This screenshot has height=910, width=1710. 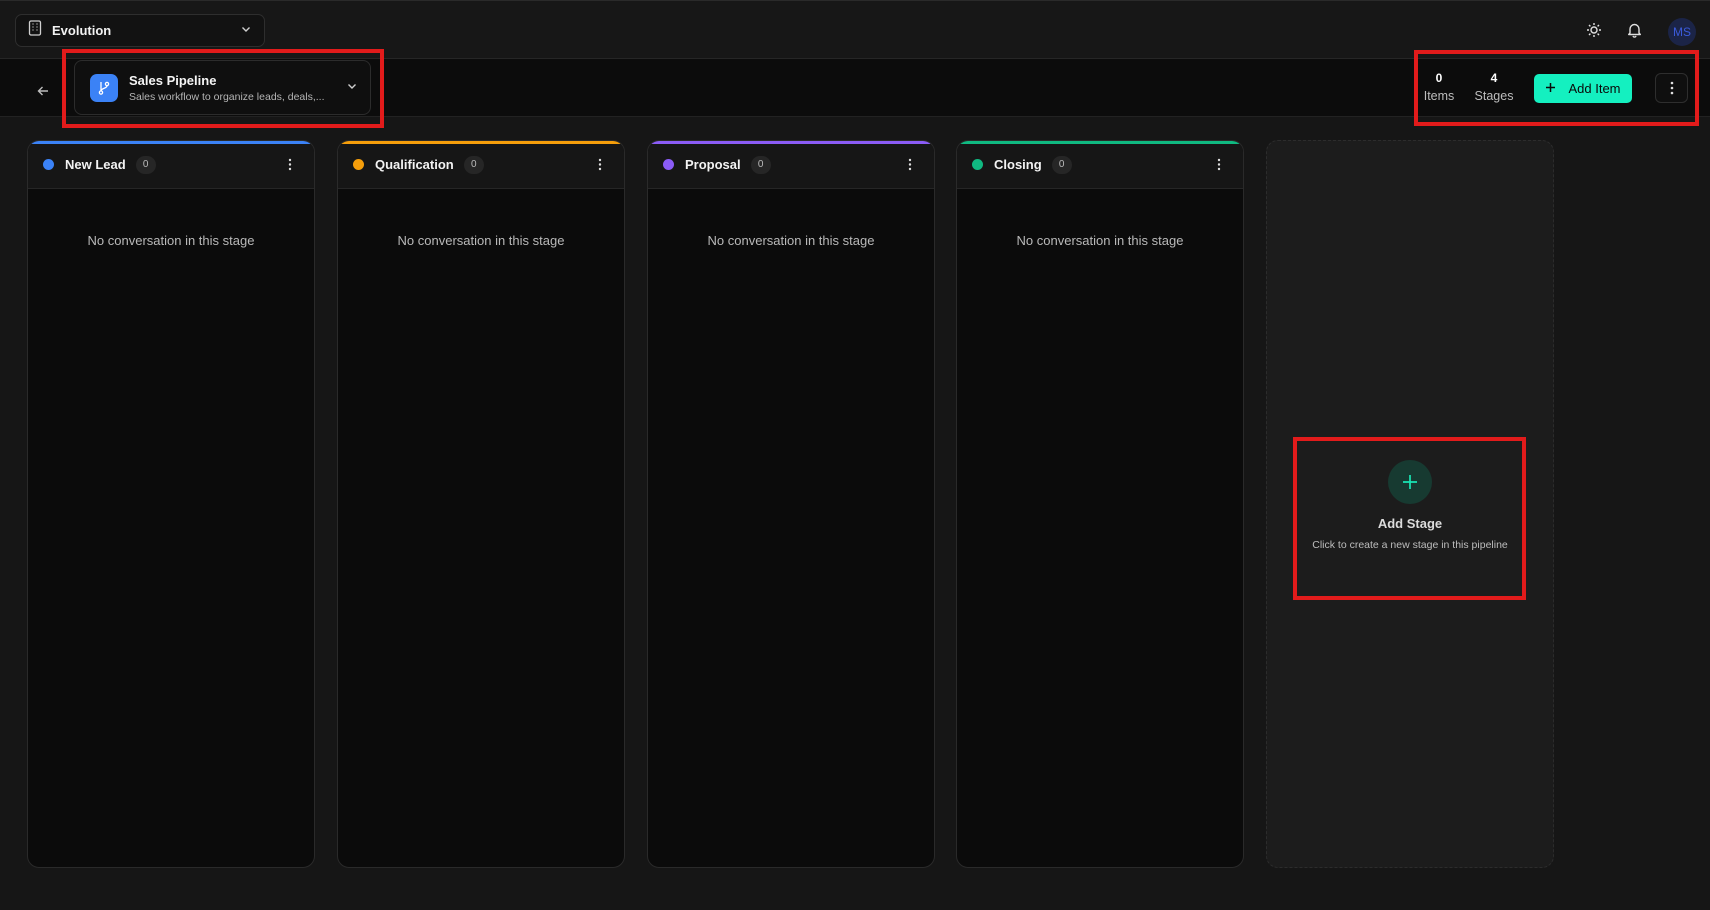 I want to click on stage-column-closing: Closing 0 No conversation in this stage, so click(x=1100, y=504).